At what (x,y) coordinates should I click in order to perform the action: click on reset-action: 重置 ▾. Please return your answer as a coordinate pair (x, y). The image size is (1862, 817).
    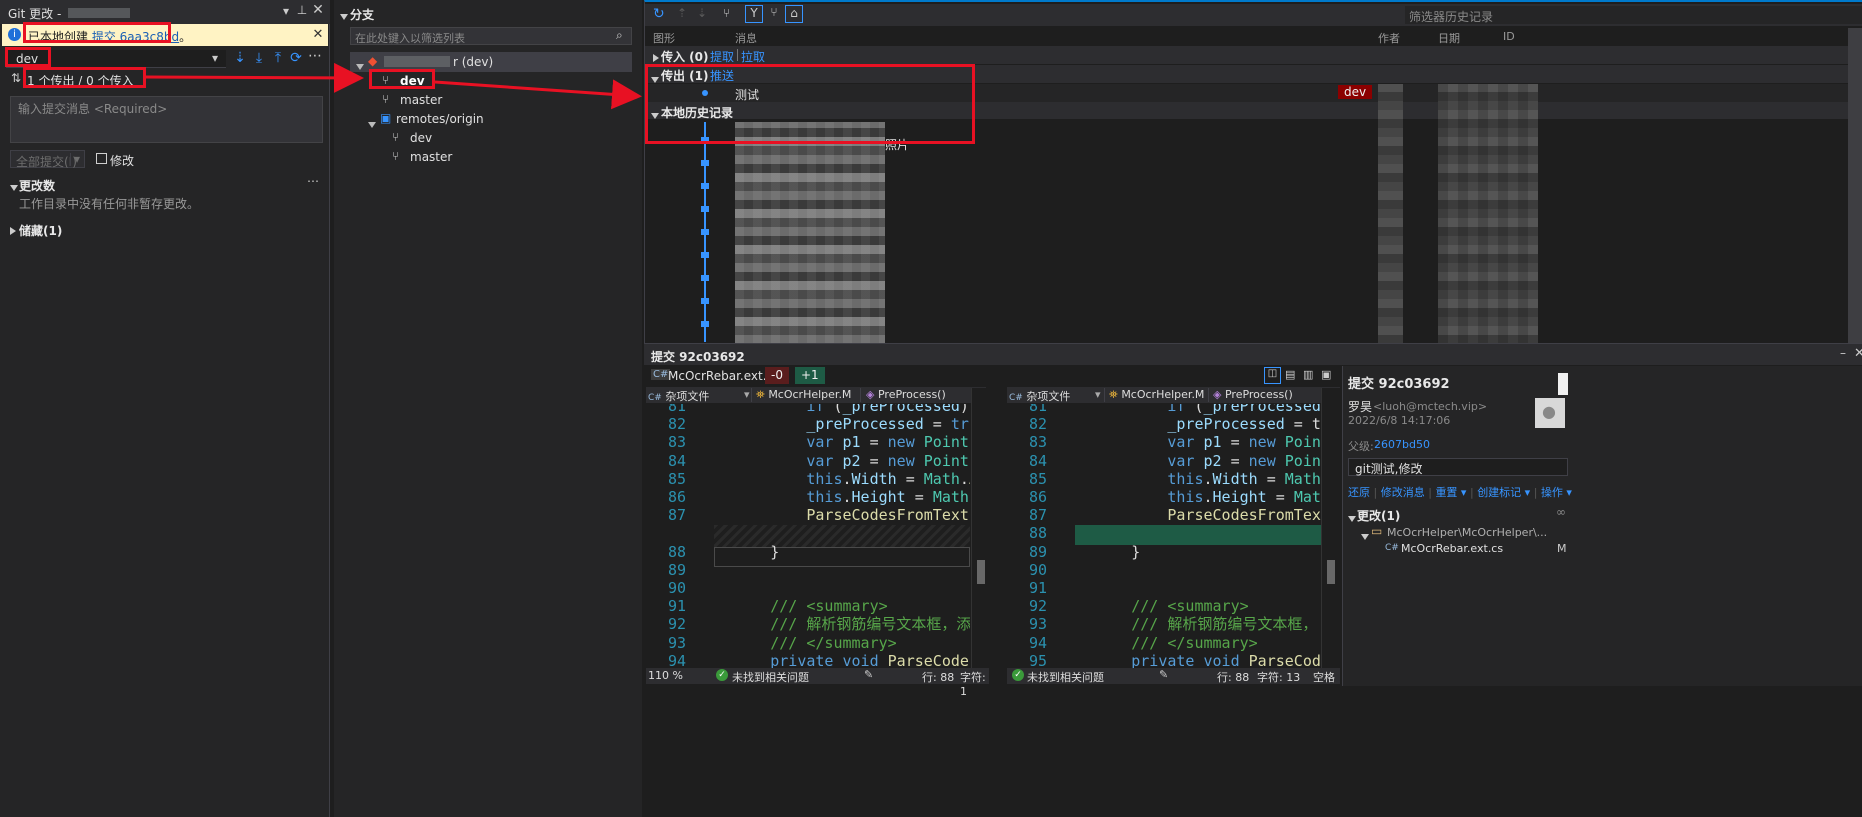
    Looking at the image, I should click on (1450, 492).